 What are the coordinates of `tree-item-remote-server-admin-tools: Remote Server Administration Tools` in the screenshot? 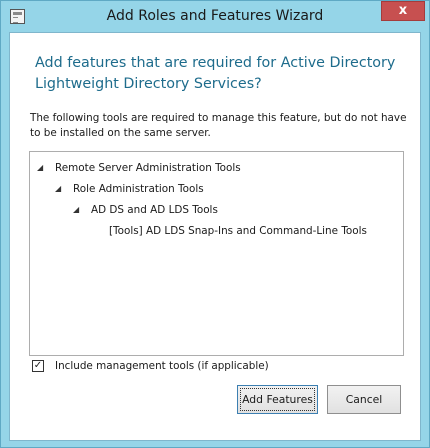 It's located at (148, 168).